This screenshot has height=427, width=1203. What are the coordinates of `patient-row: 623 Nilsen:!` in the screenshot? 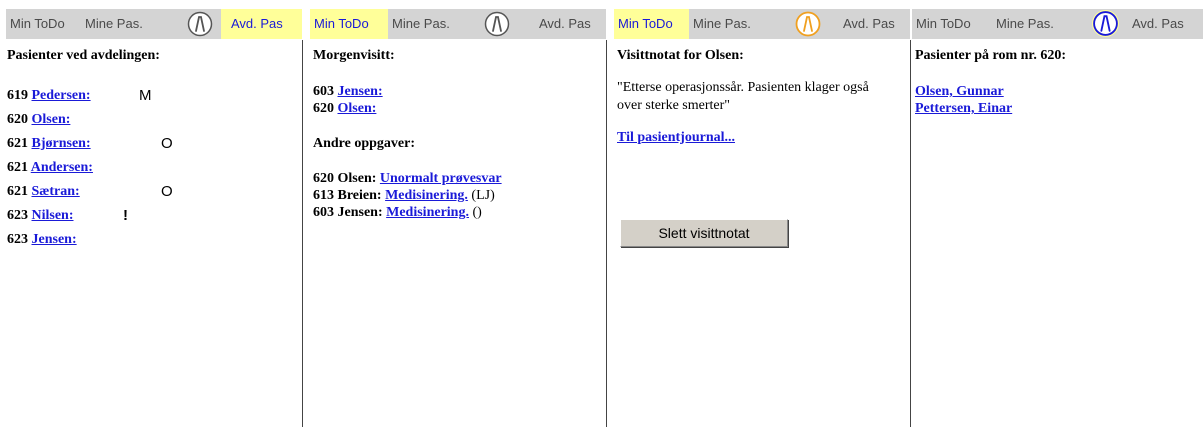 It's located at (154, 216).